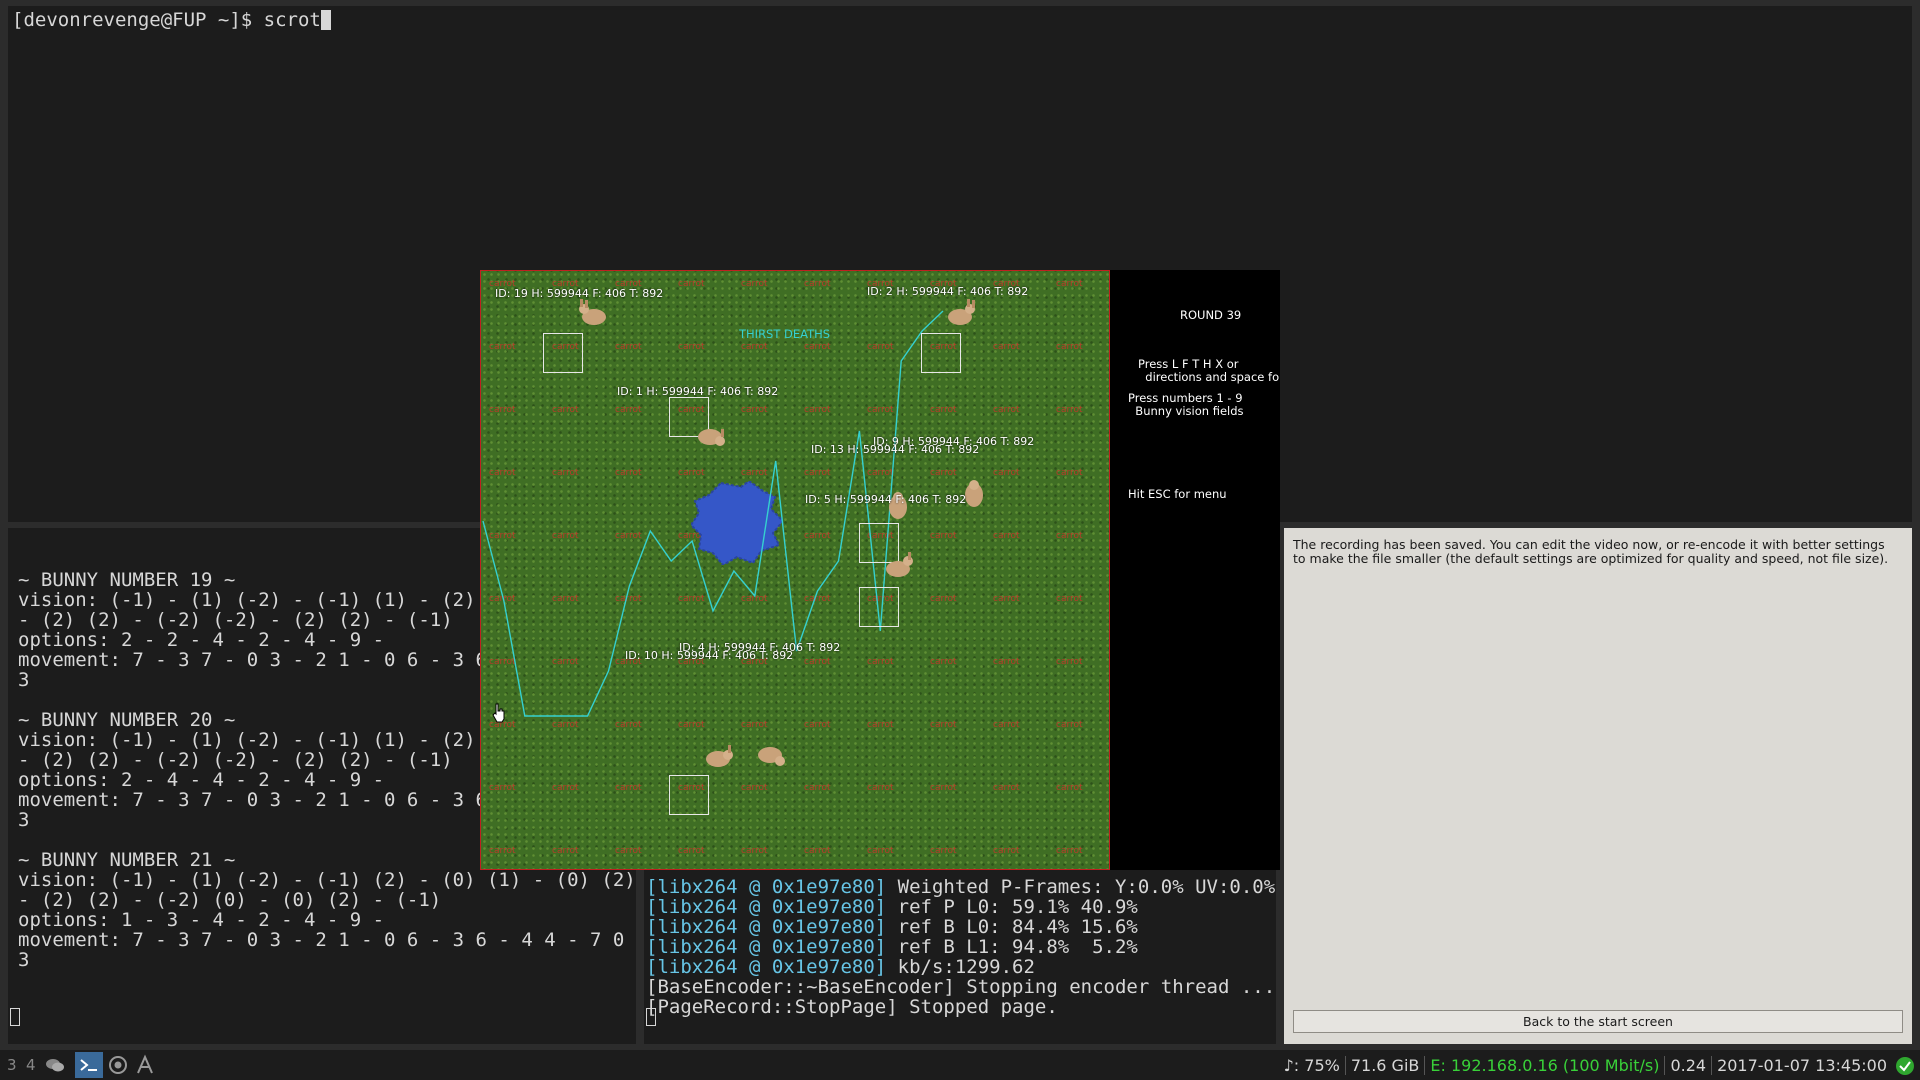 This screenshot has height=1080, width=1920. What do you see at coordinates (1012, 907) in the screenshot?
I see `log-text: ref P L0: 59.1% 40.9%` at bounding box center [1012, 907].